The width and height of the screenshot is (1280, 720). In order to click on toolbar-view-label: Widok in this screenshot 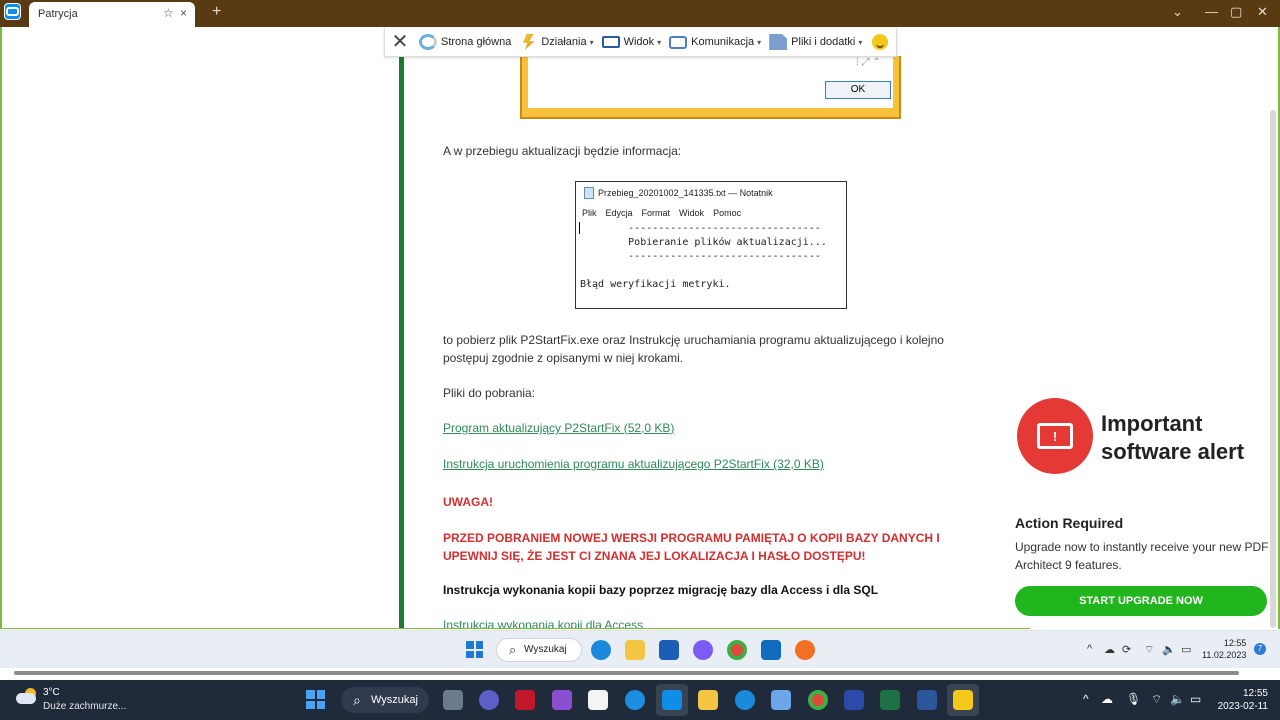, I will do `click(639, 42)`.